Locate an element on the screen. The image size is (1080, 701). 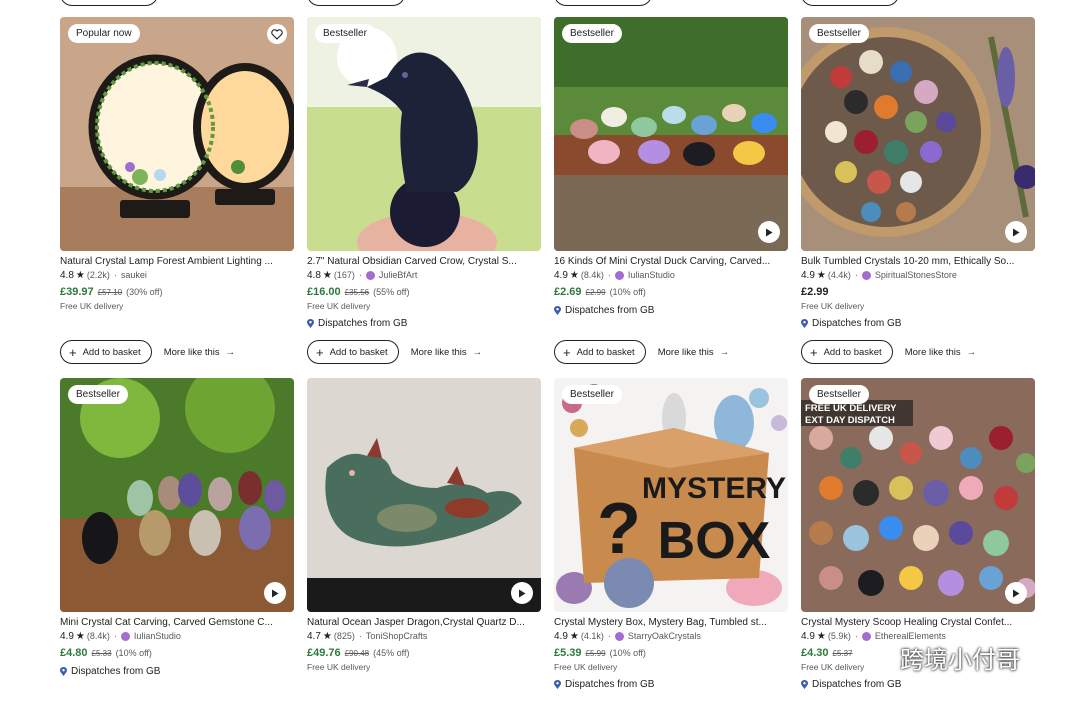
original-price: £5.33 is located at coordinates (101, 653).